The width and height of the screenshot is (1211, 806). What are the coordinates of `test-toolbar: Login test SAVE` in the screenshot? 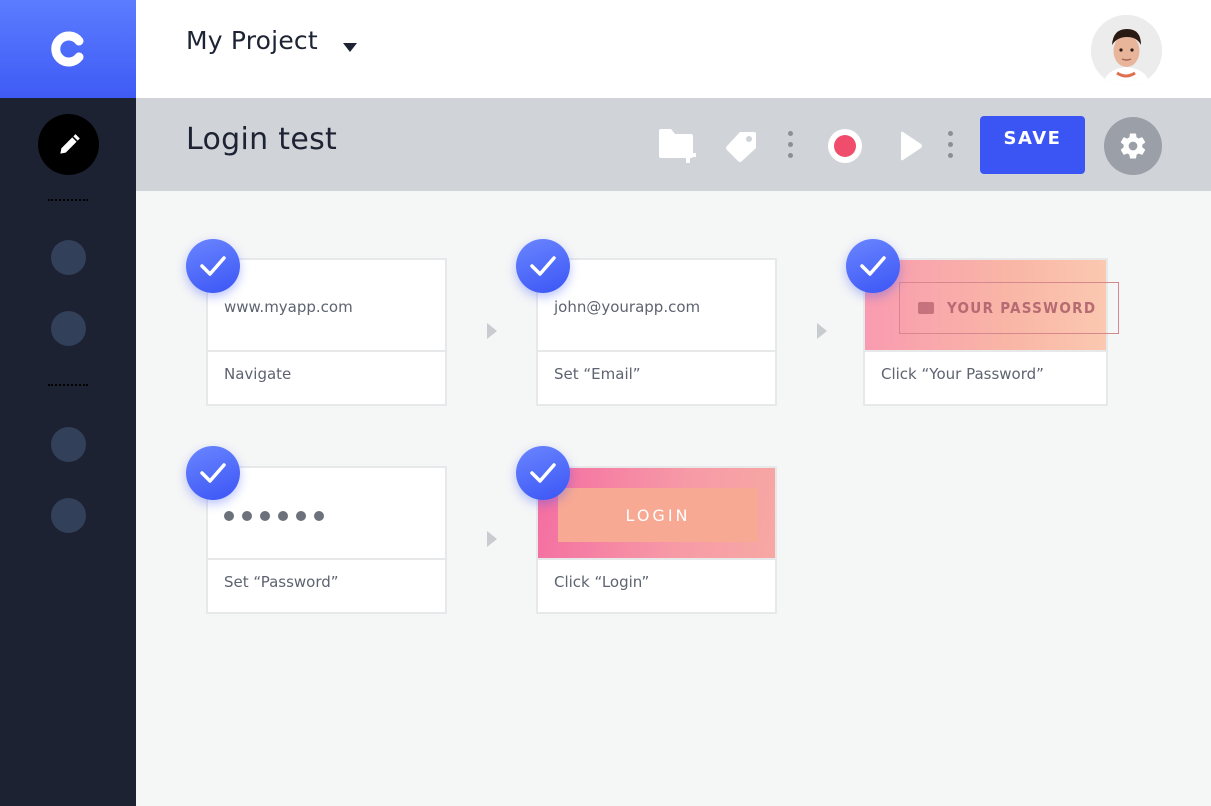 It's located at (673, 144).